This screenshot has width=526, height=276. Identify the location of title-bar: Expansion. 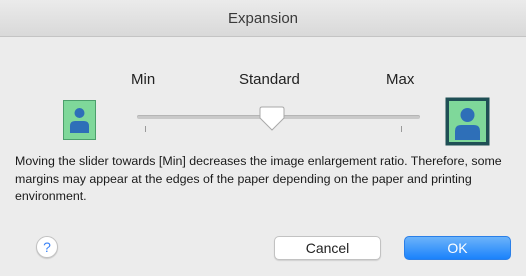
(263, 18).